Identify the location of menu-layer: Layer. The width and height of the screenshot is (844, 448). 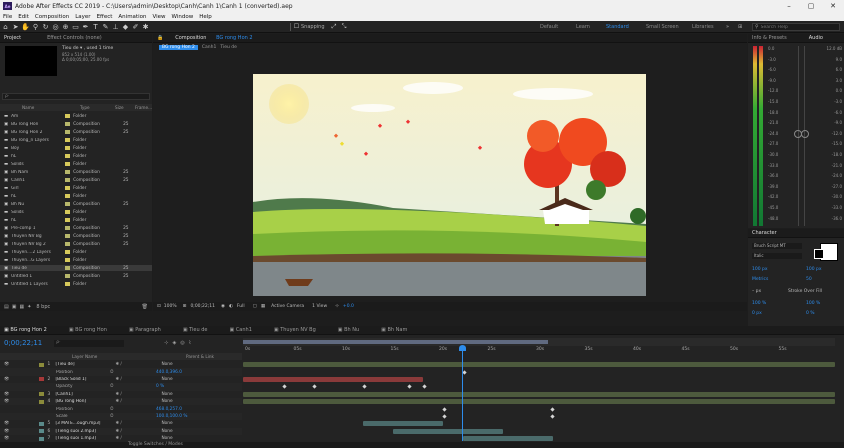
(82, 17).